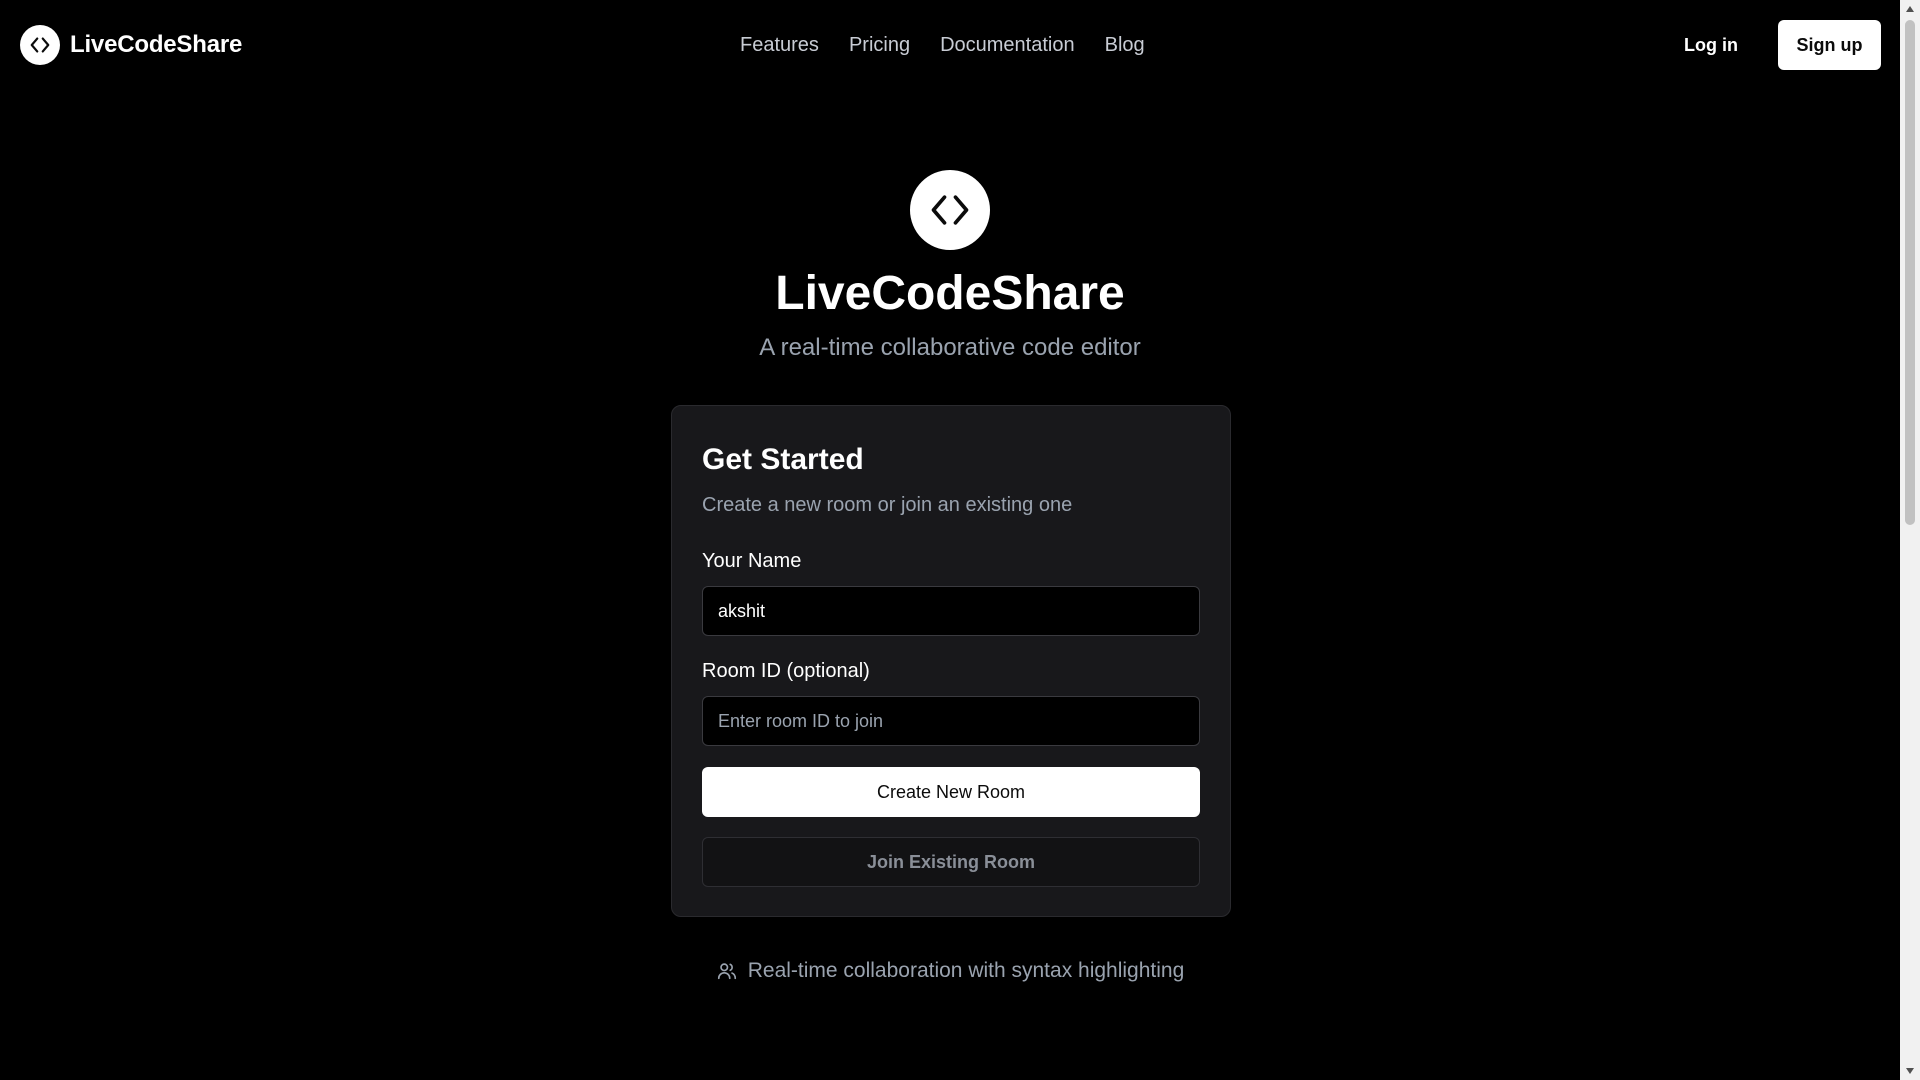 This screenshot has height=1080, width=1920. Describe the element at coordinates (1910, 1071) in the screenshot. I see `scroll-down-arrow-icon` at that location.